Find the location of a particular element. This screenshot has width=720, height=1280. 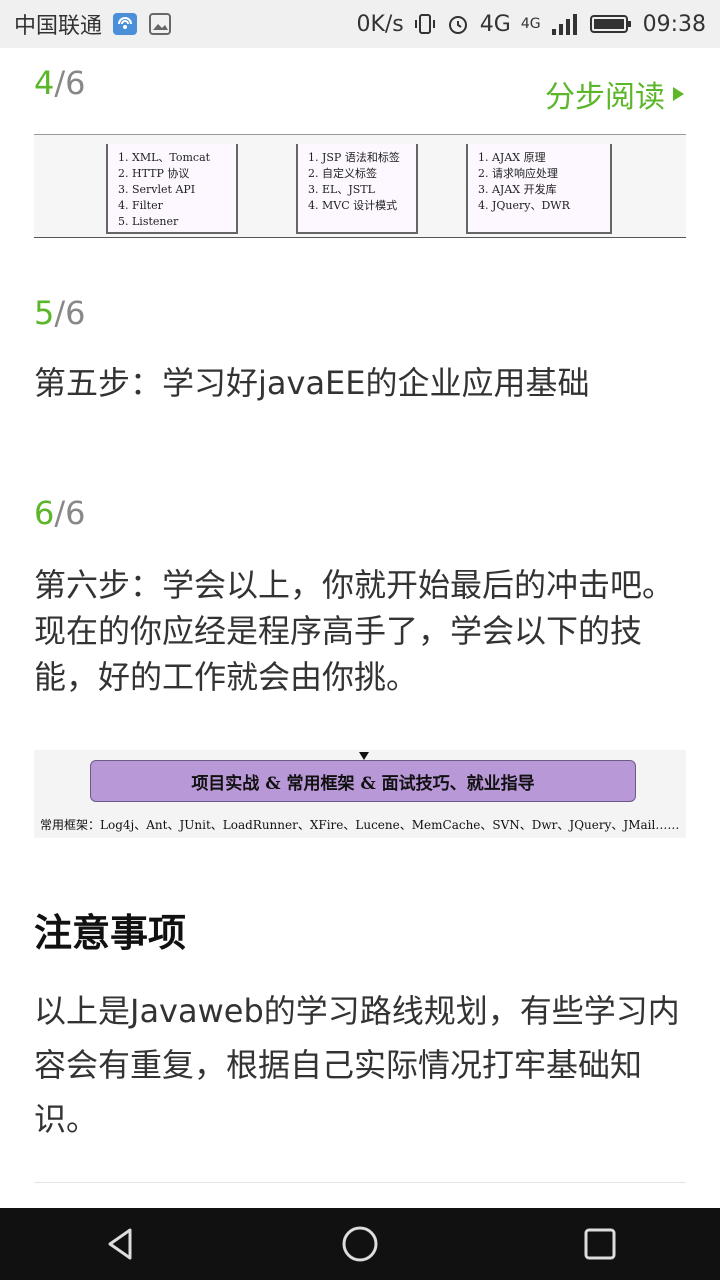

recents-button is located at coordinates (600, 1244).